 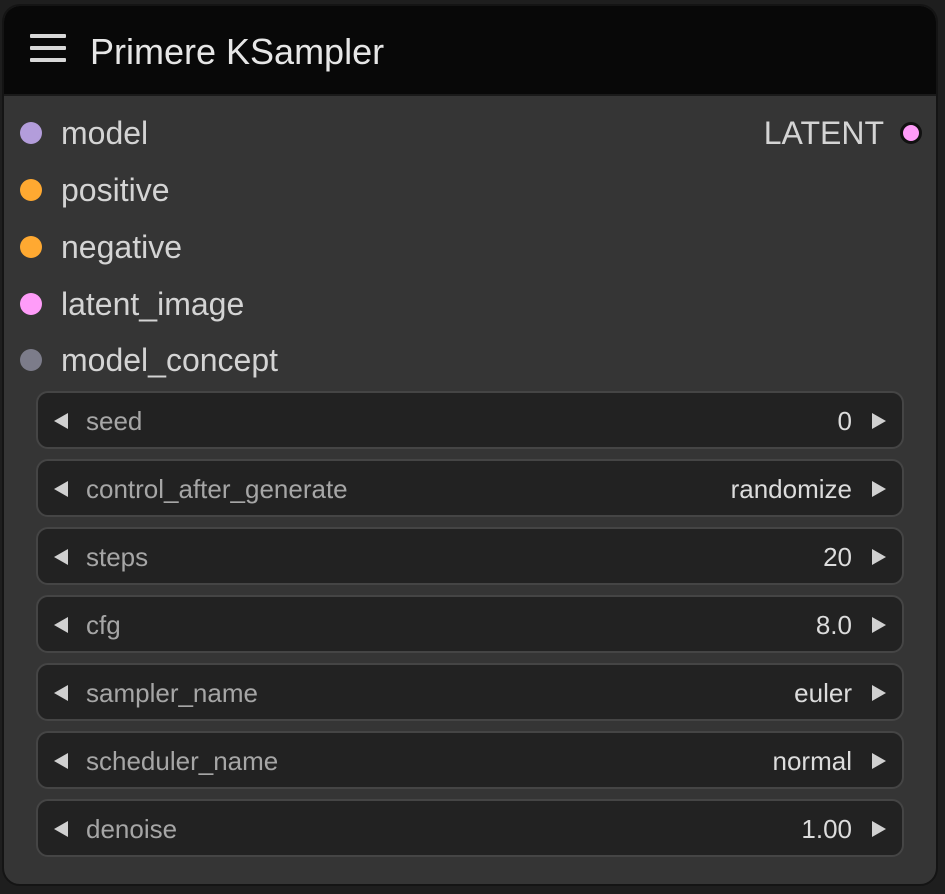 What do you see at coordinates (48, 48) in the screenshot?
I see `menu-icon` at bounding box center [48, 48].